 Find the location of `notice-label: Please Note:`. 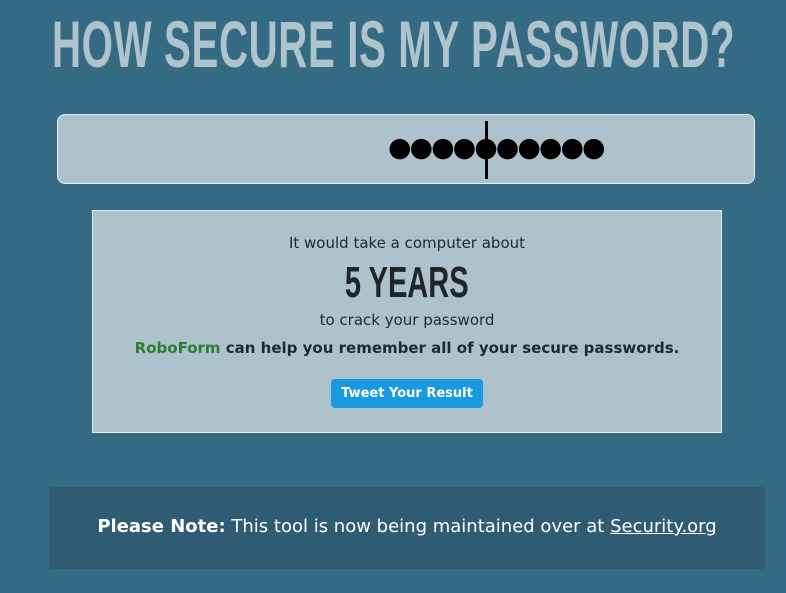

notice-label: Please Note: is located at coordinates (161, 526).